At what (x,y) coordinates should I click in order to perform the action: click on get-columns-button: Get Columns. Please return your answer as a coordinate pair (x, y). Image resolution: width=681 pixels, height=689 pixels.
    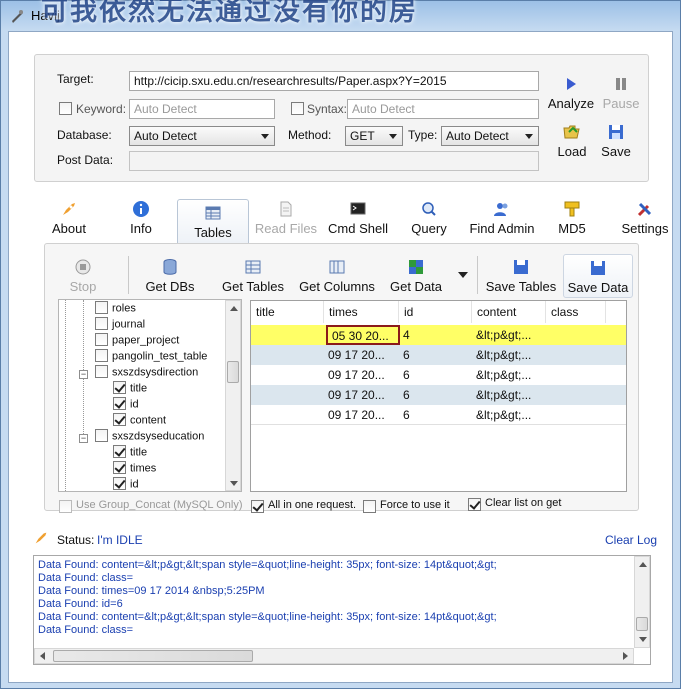
    Looking at the image, I should click on (337, 276).